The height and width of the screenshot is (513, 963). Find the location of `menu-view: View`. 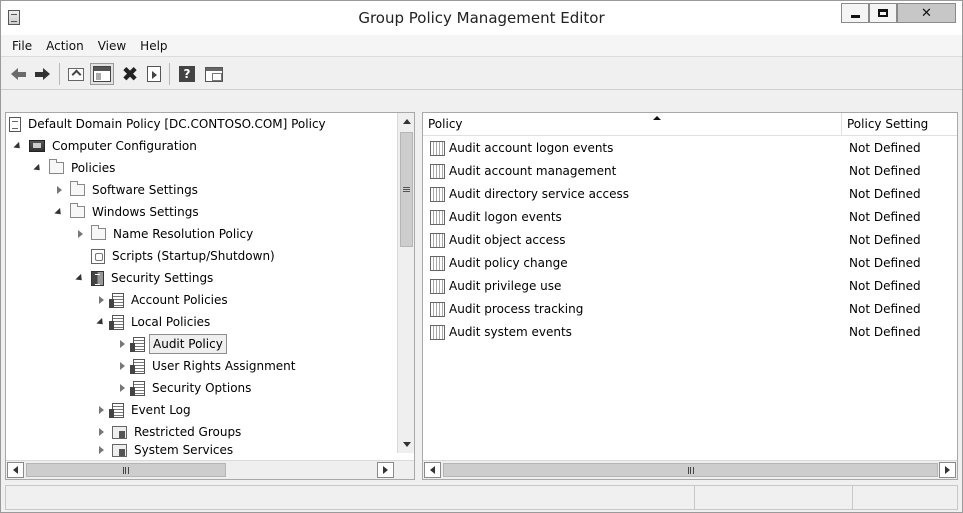

menu-view: View is located at coordinates (112, 46).